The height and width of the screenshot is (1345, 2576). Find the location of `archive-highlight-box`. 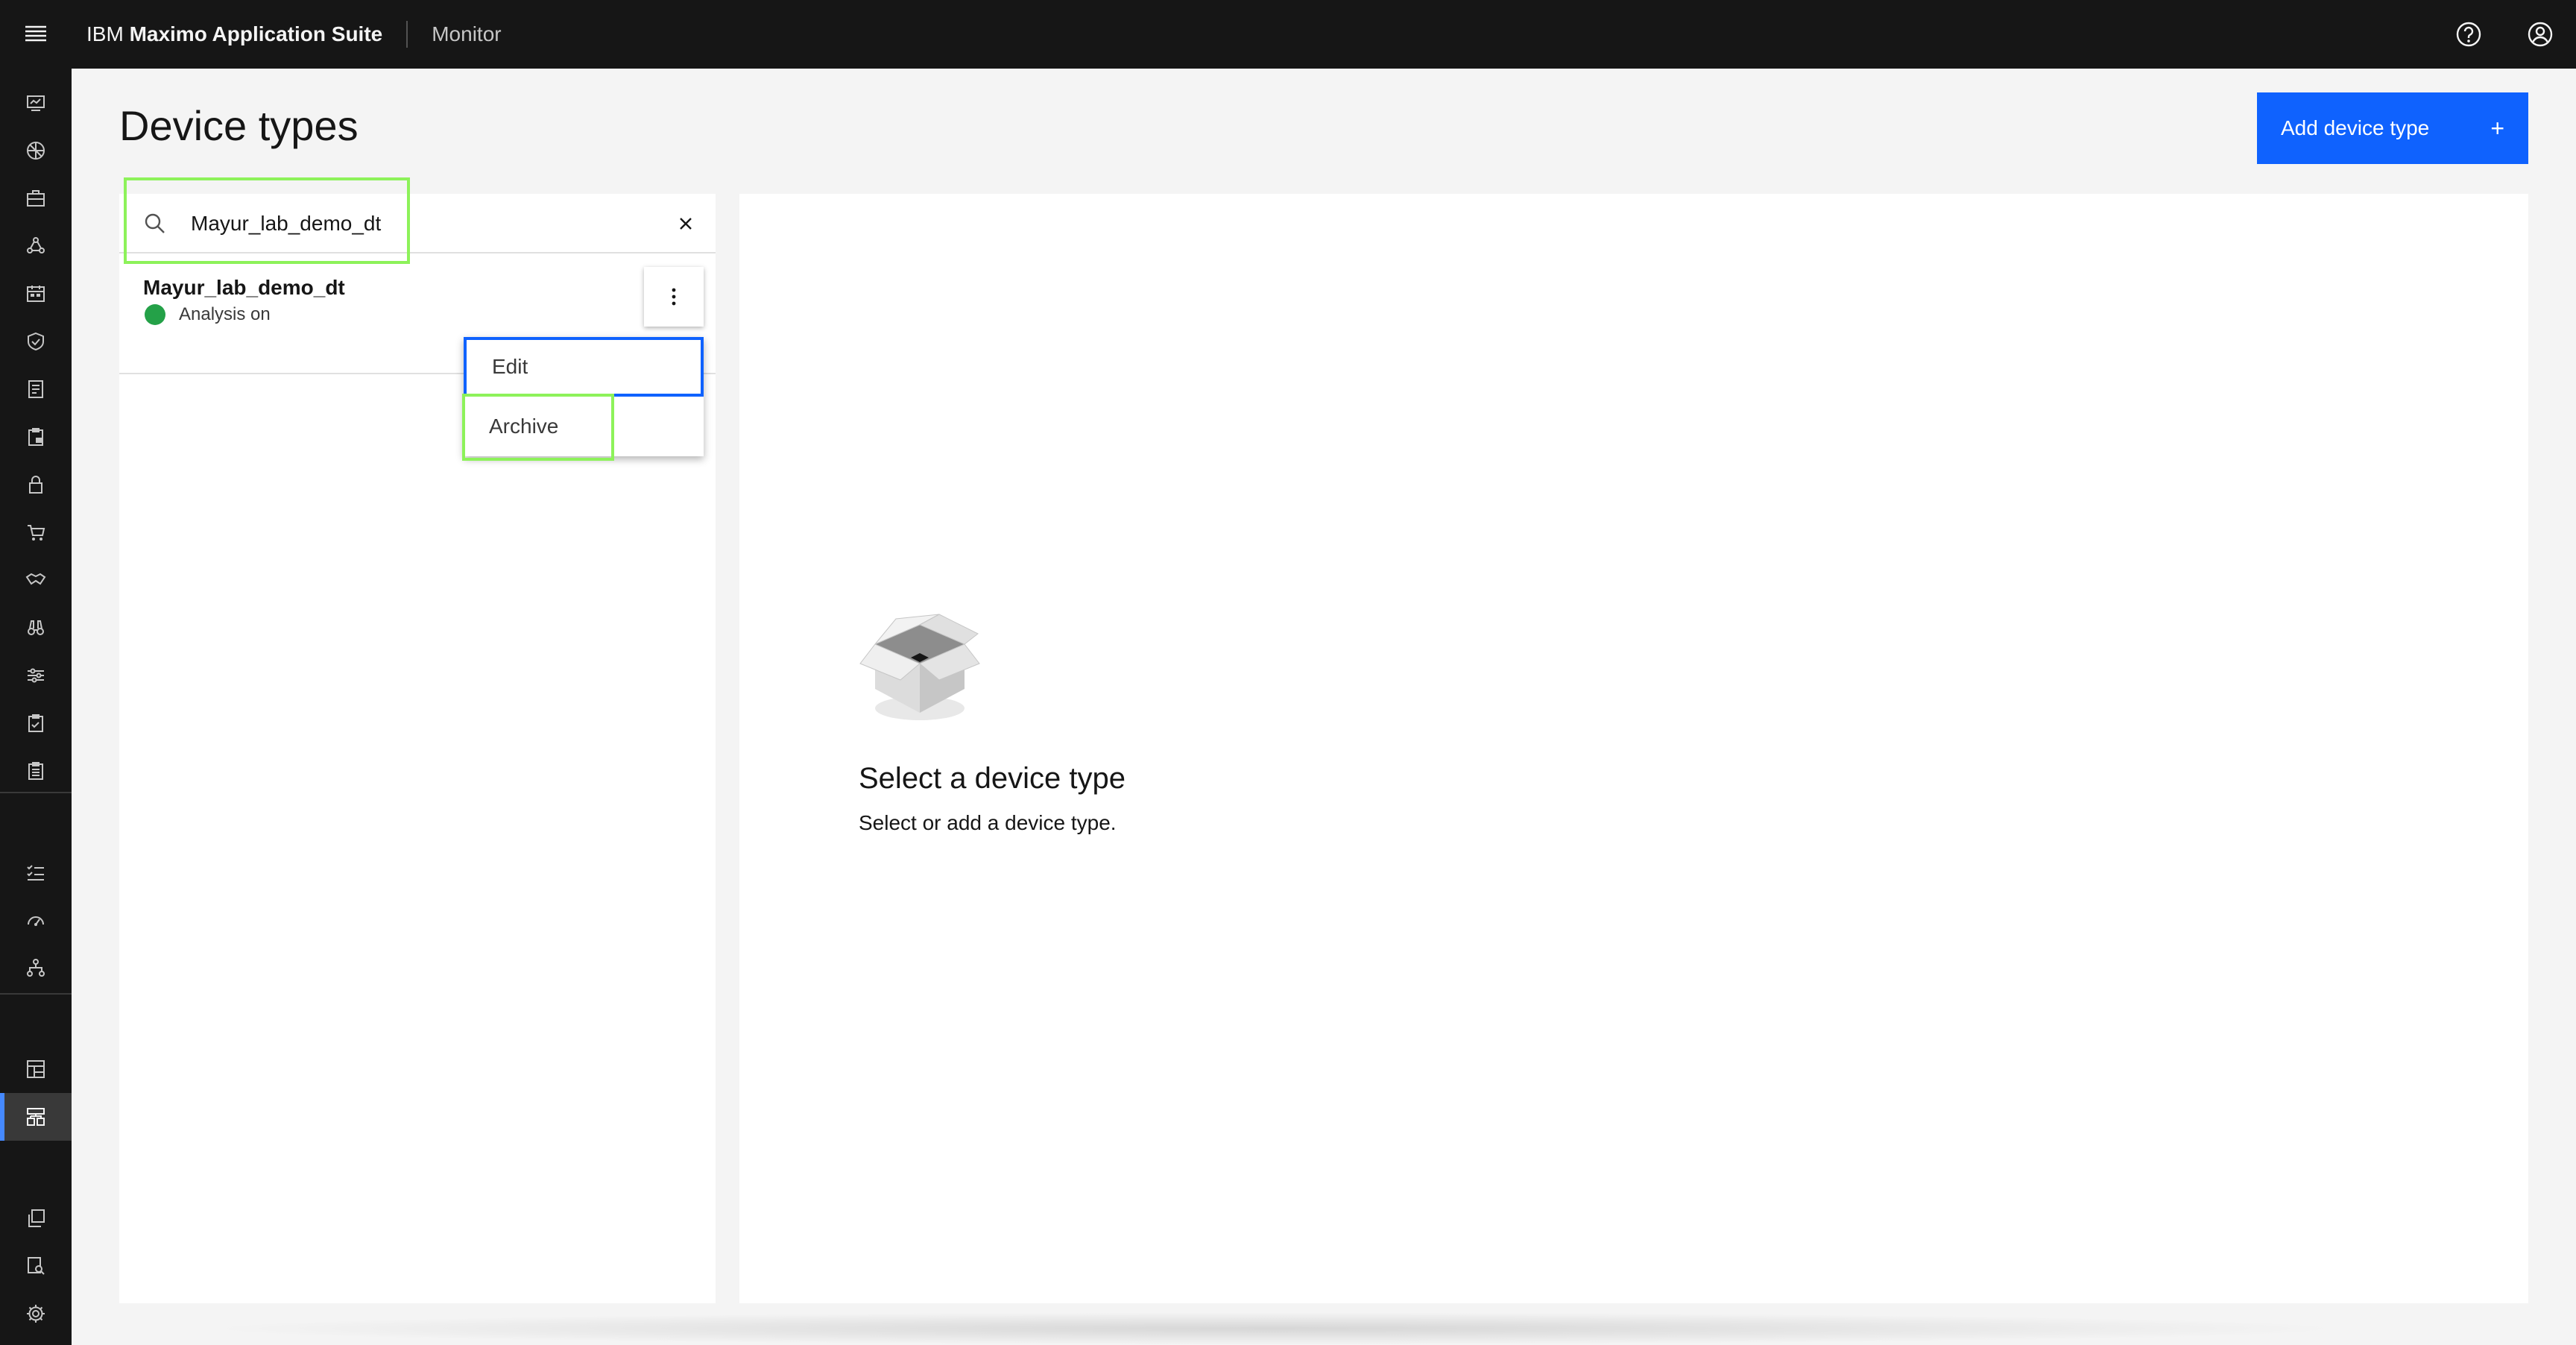

archive-highlight-box is located at coordinates (538, 427).